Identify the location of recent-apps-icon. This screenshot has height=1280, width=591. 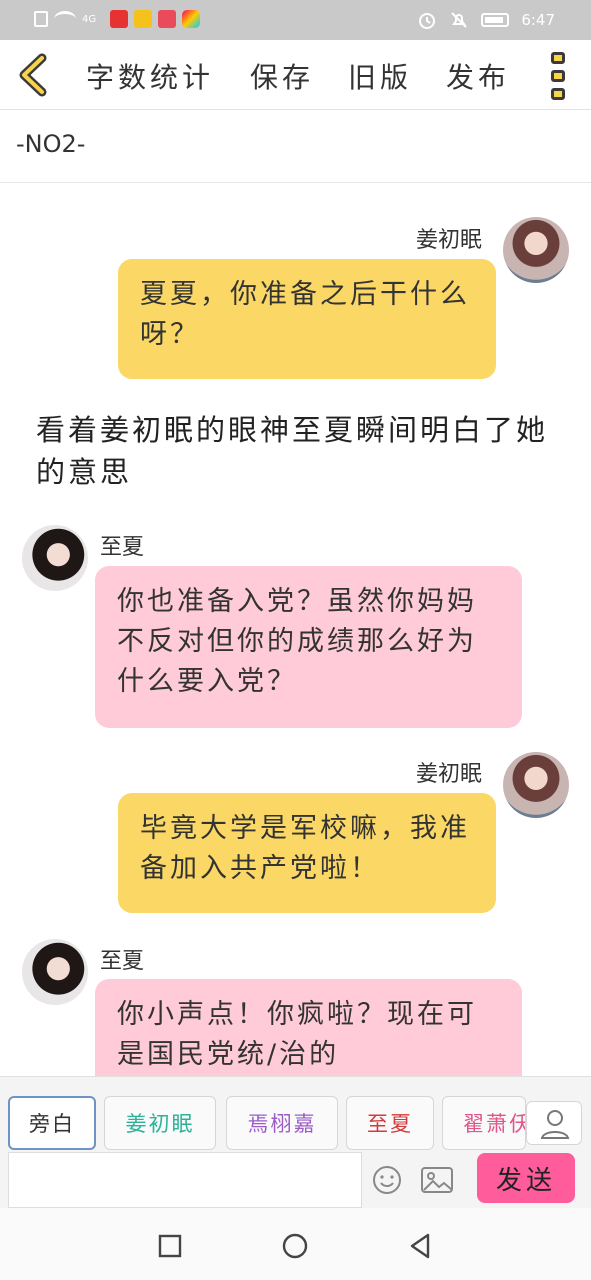
(170, 1246).